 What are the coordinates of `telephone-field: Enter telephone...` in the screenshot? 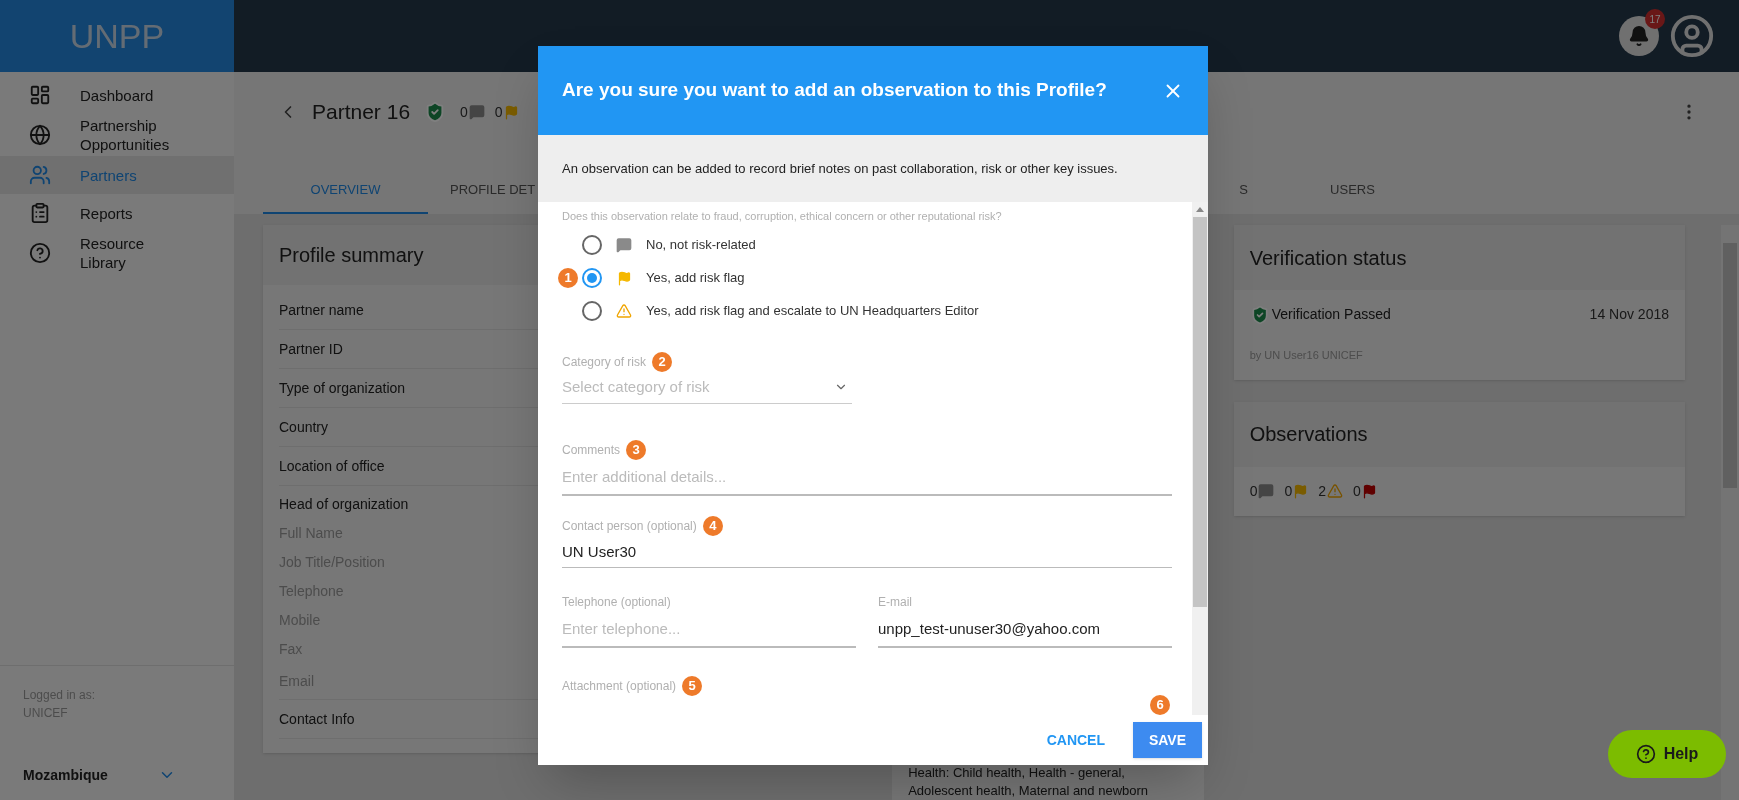 It's located at (709, 629).